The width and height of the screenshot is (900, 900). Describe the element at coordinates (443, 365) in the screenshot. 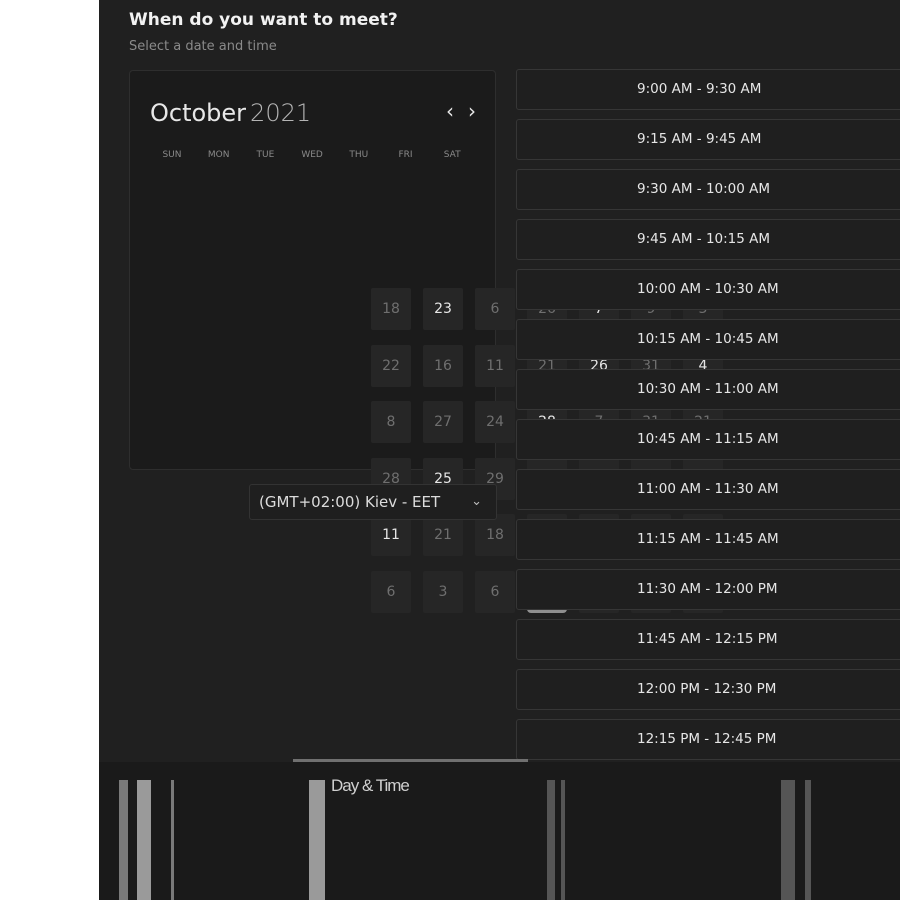

I see `calendar-day: 16` at that location.